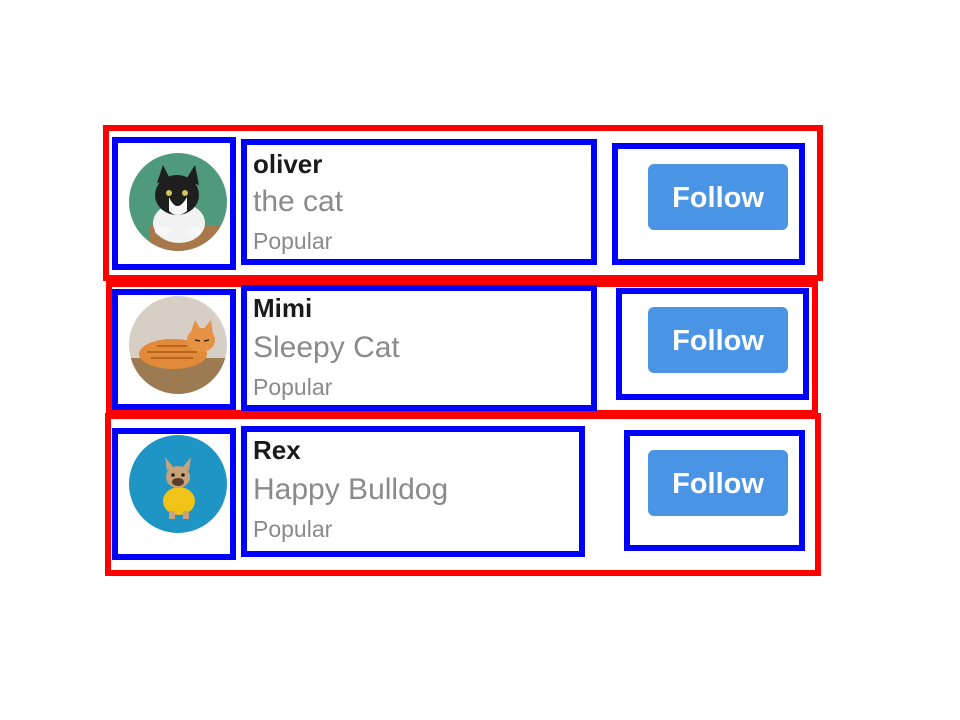 The height and width of the screenshot is (720, 960). What do you see at coordinates (277, 450) in the screenshot?
I see `user-name: Rex` at bounding box center [277, 450].